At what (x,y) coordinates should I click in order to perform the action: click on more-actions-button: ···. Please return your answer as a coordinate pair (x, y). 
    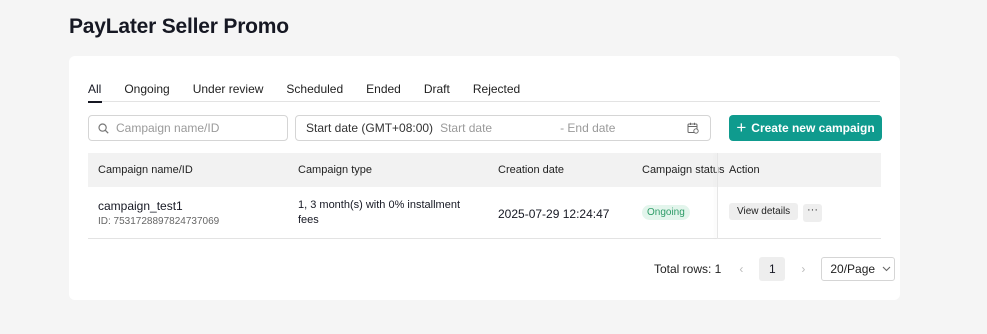
    Looking at the image, I should click on (812, 213).